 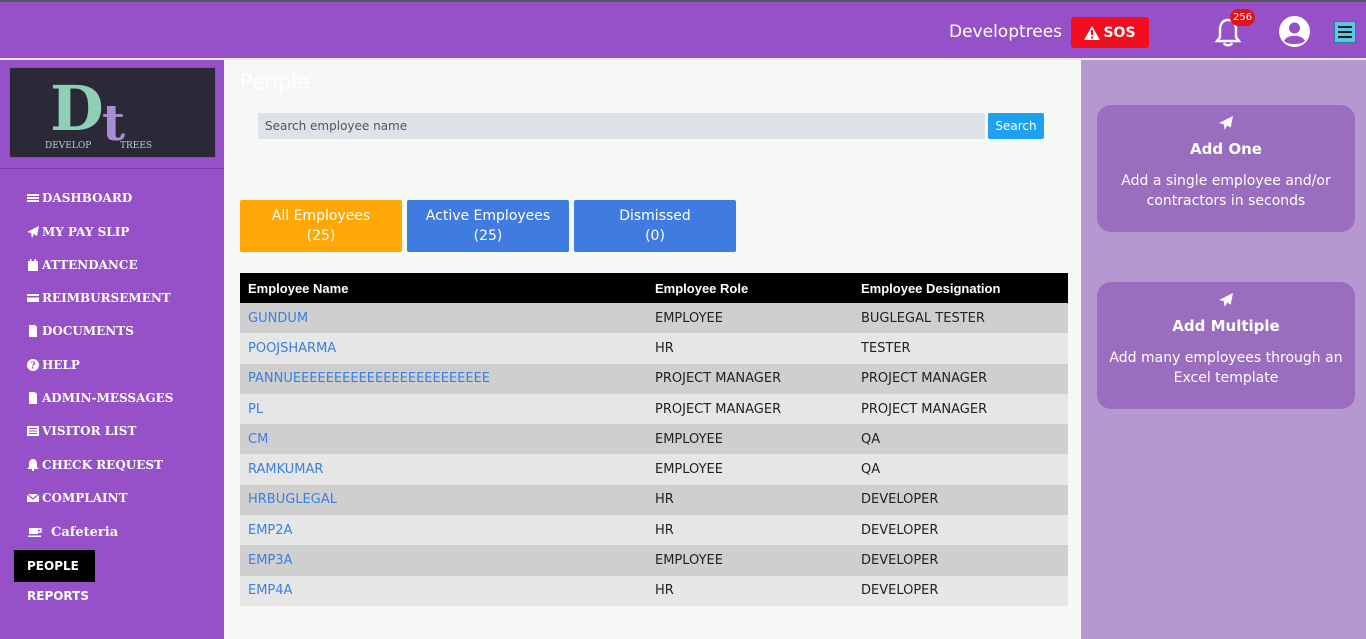 I want to click on employee-name-link: PL, so click(x=255, y=409).